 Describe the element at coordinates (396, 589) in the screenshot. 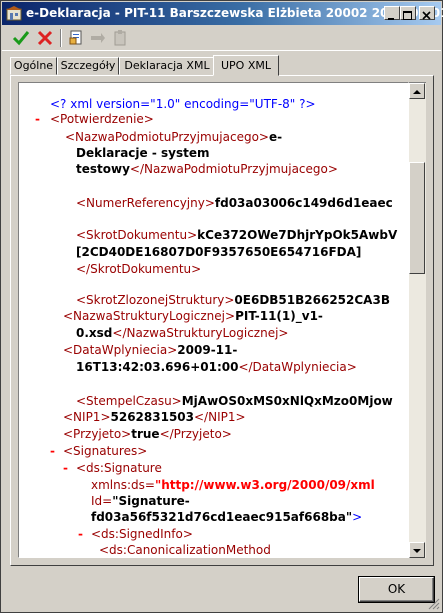

I see `ok-button: OK` at that location.